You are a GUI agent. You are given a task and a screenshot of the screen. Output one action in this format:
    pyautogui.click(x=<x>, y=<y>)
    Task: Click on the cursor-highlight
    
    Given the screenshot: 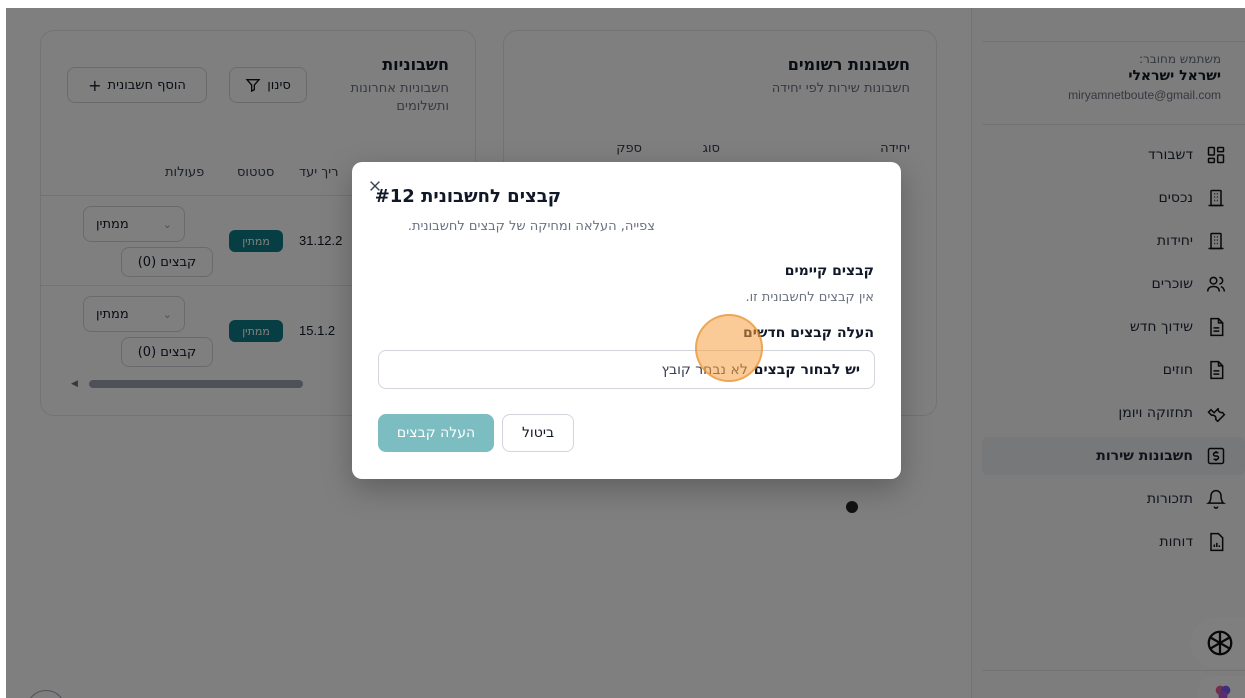 What is the action you would take?
    pyautogui.click(x=729, y=348)
    